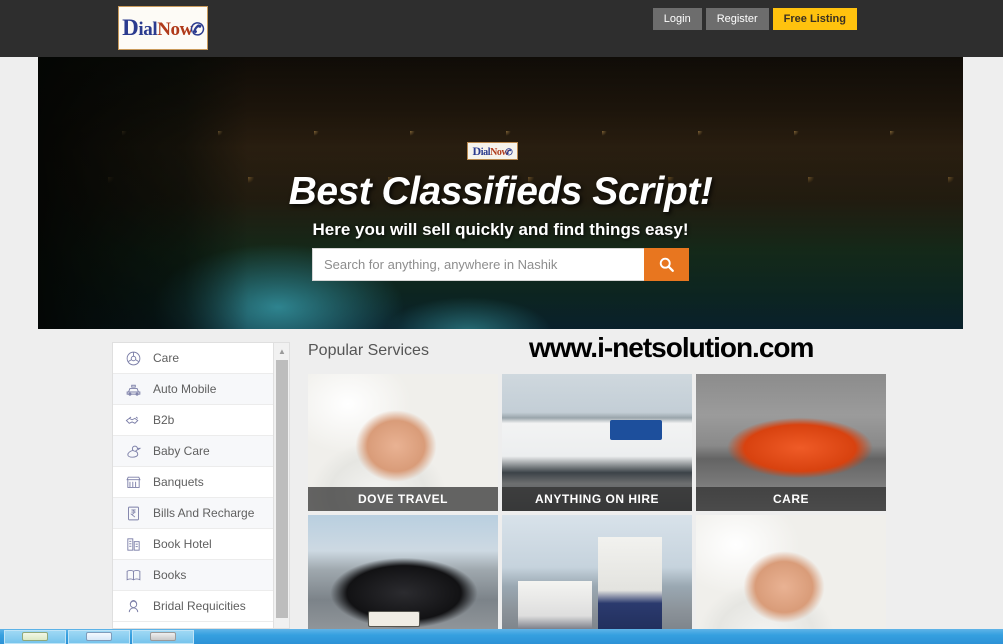 The image size is (1003, 644). I want to click on hero-title: Best Classifieds Script!, so click(500, 191).